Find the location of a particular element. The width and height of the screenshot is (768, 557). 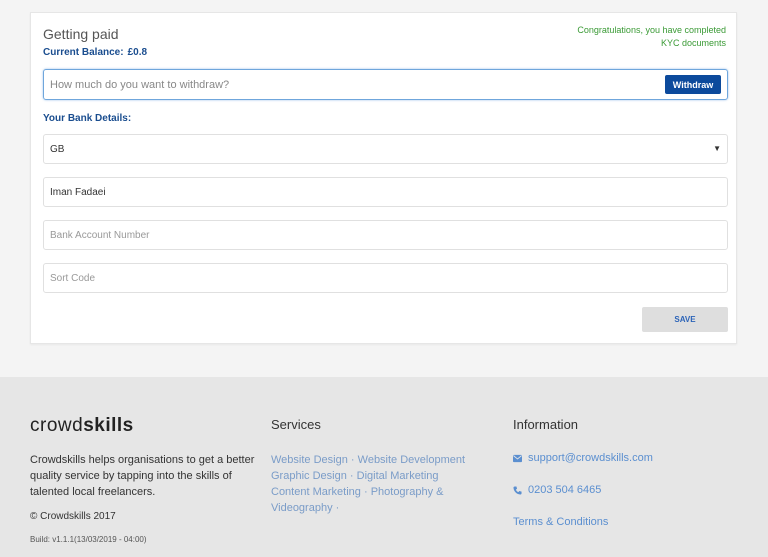

save-button: SAVE is located at coordinates (685, 319).